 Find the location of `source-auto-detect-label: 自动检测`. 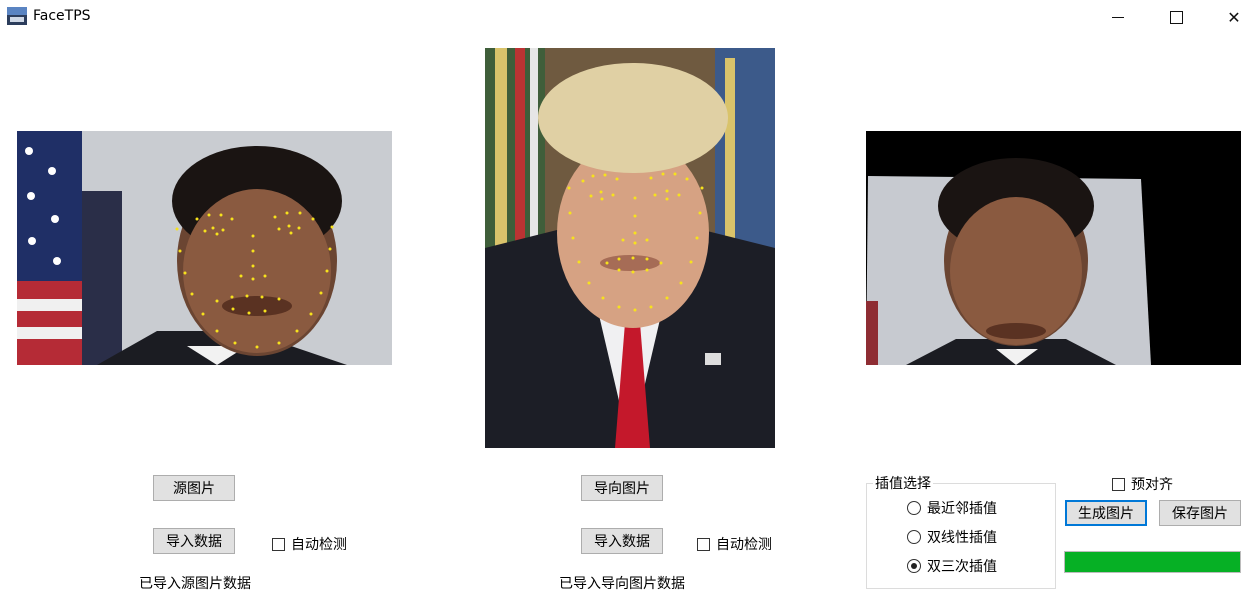

source-auto-detect-label: 自动检测 is located at coordinates (319, 545).